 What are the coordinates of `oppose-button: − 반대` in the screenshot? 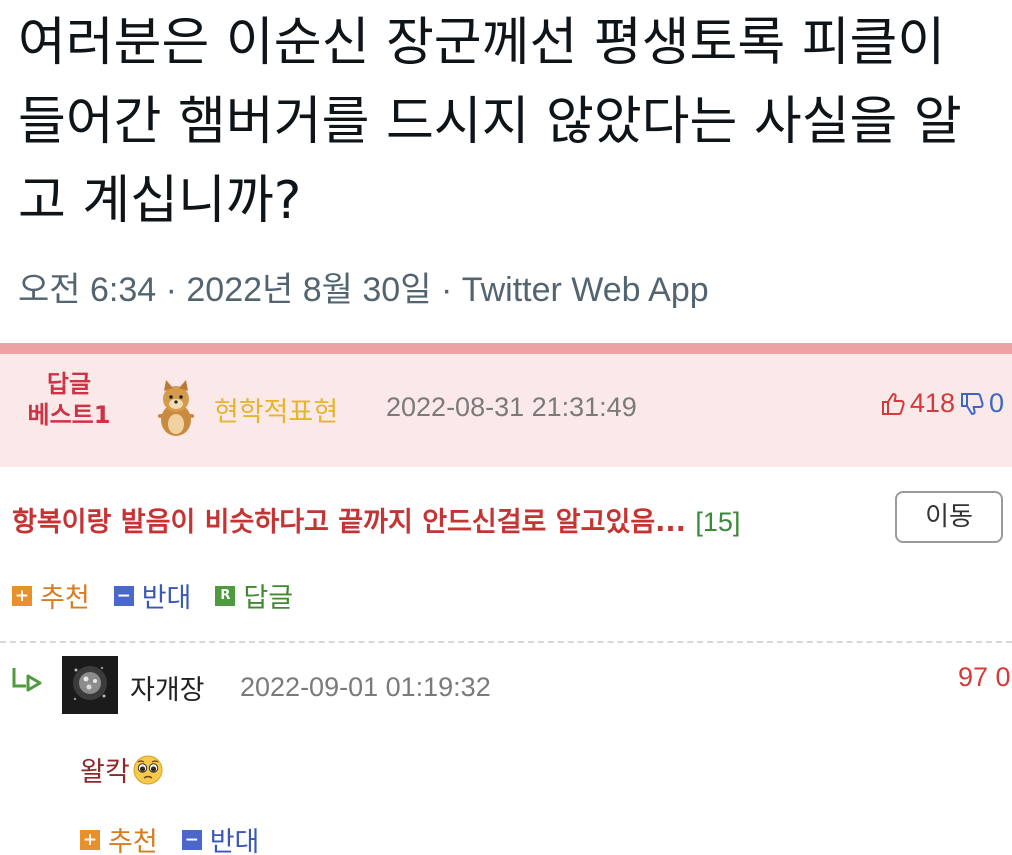 It's located at (152, 595).